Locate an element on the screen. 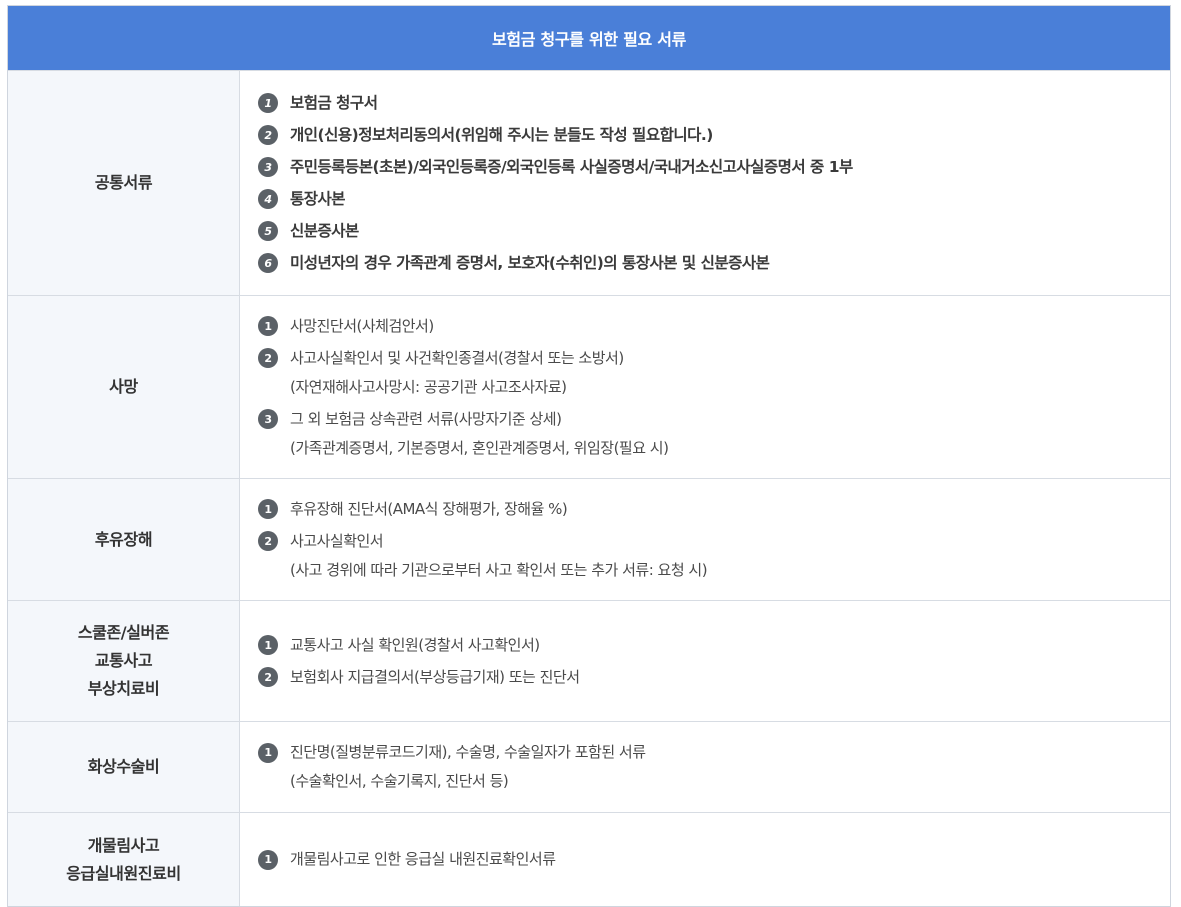  list-item: 1 개물림사고로 인한 응급실 내원진료확인서류 is located at coordinates (714, 859).